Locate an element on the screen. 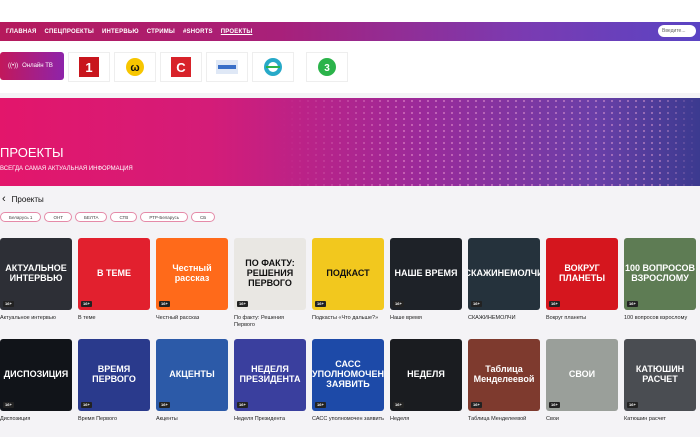  project-thumbnail: АКЦЕНТЫ 16+ is located at coordinates (192, 375).